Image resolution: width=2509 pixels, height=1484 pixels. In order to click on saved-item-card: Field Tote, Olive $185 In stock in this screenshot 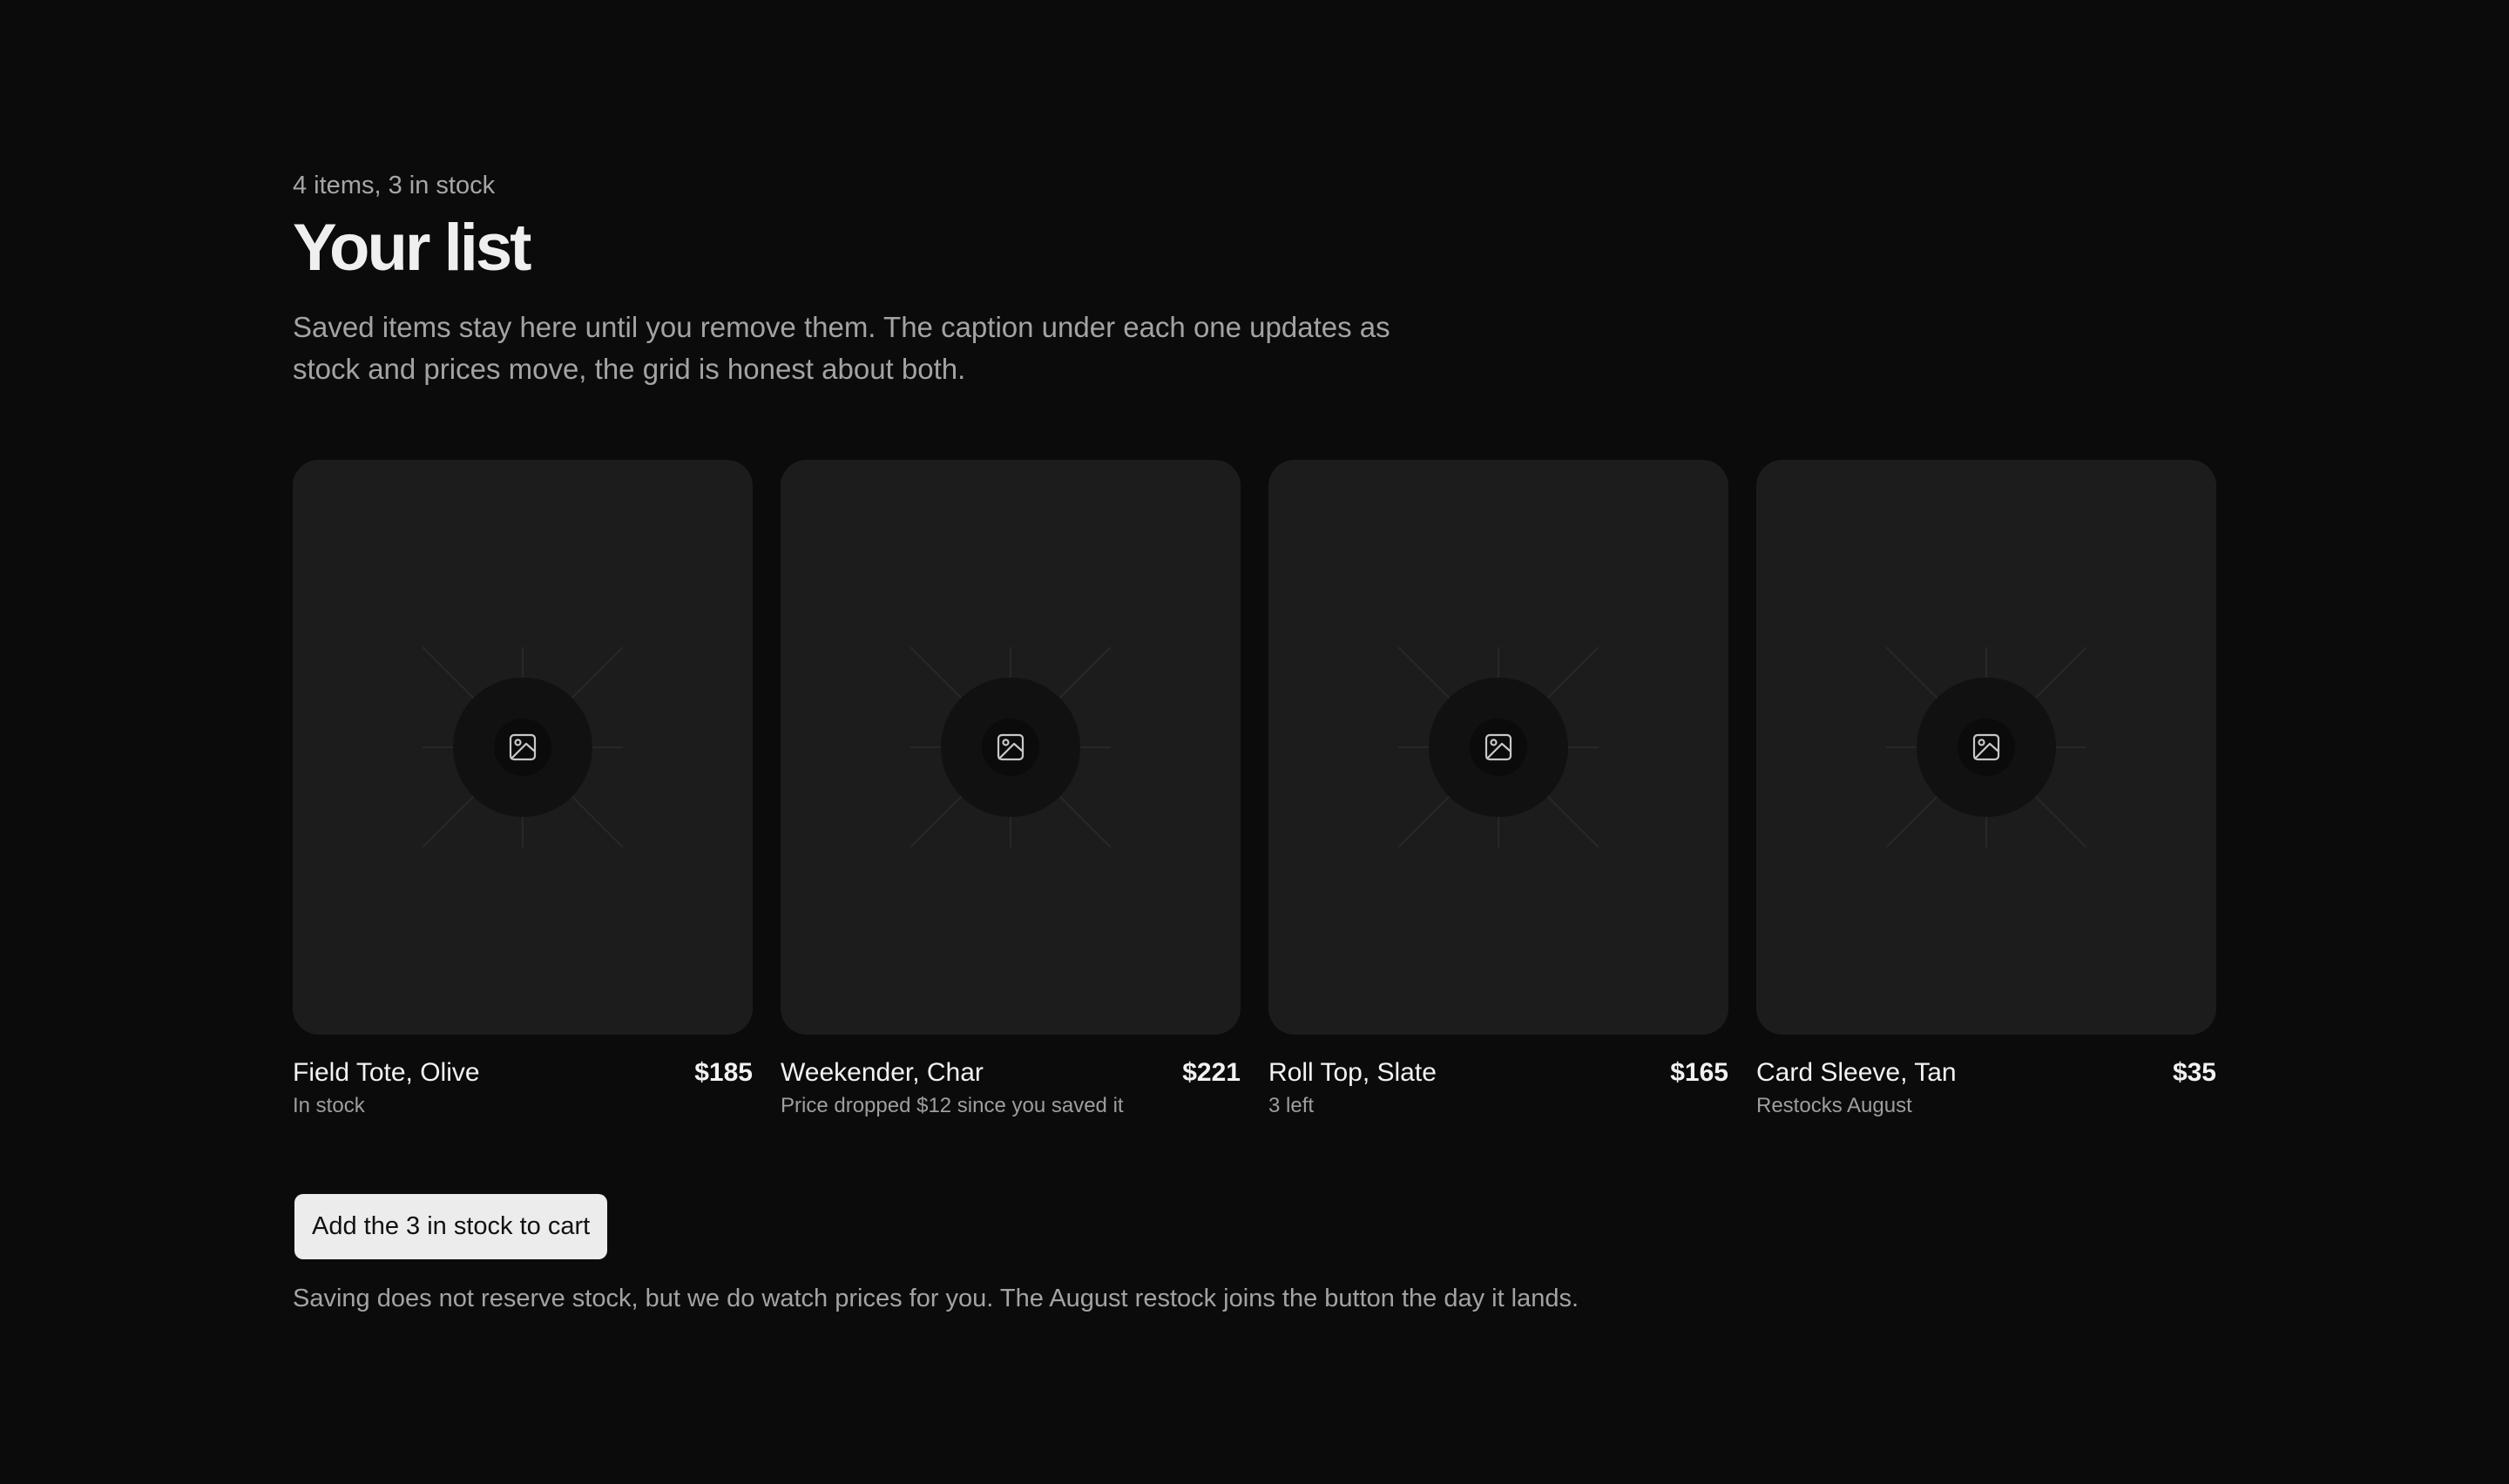, I will do `click(523, 797)`.